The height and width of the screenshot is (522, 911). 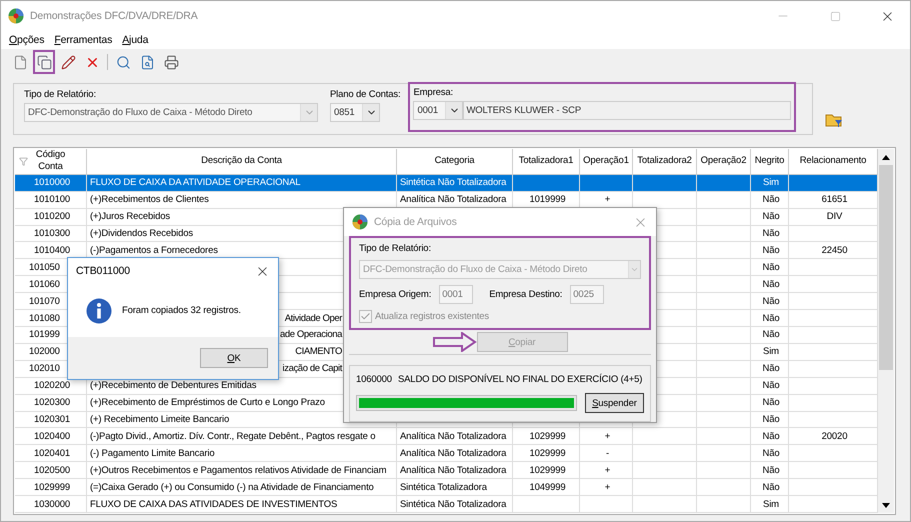 What do you see at coordinates (51, 402) in the screenshot?
I see `table-cell-text: 1020300` at bounding box center [51, 402].